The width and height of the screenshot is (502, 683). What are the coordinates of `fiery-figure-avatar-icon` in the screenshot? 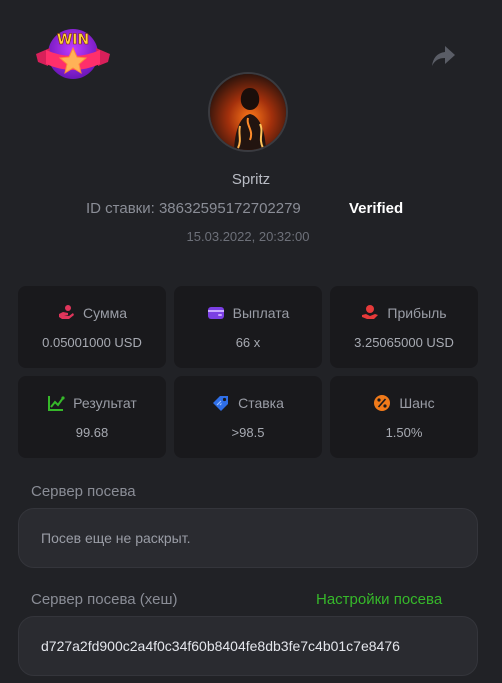 It's located at (248, 112).